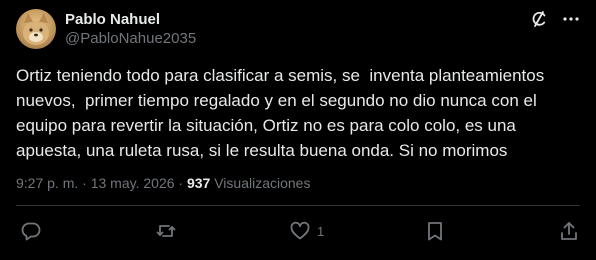  What do you see at coordinates (47, 183) in the screenshot?
I see `post-time: 9:27 p. m.` at bounding box center [47, 183].